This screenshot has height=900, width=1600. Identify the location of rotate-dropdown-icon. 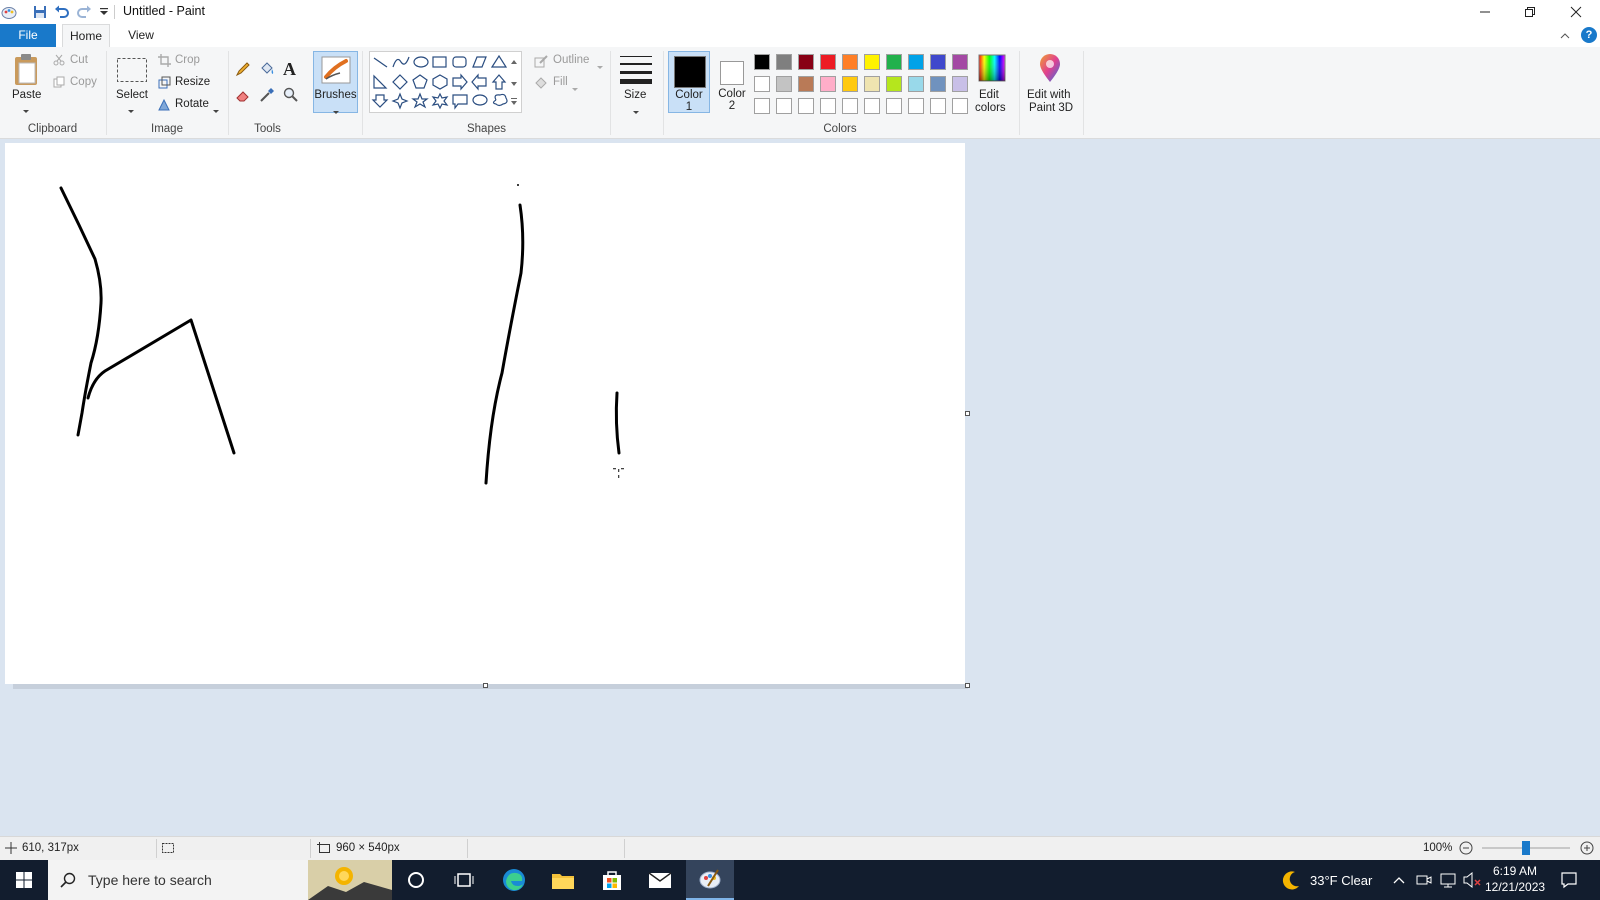
(216, 110).